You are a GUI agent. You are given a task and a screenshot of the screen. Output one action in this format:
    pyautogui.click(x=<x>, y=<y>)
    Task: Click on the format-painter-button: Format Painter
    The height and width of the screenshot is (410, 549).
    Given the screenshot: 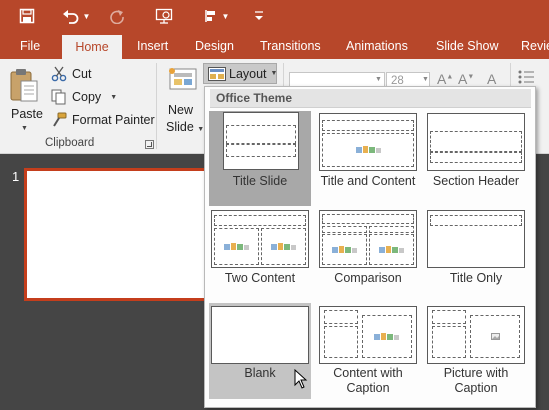 What is the action you would take?
    pyautogui.click(x=102, y=120)
    